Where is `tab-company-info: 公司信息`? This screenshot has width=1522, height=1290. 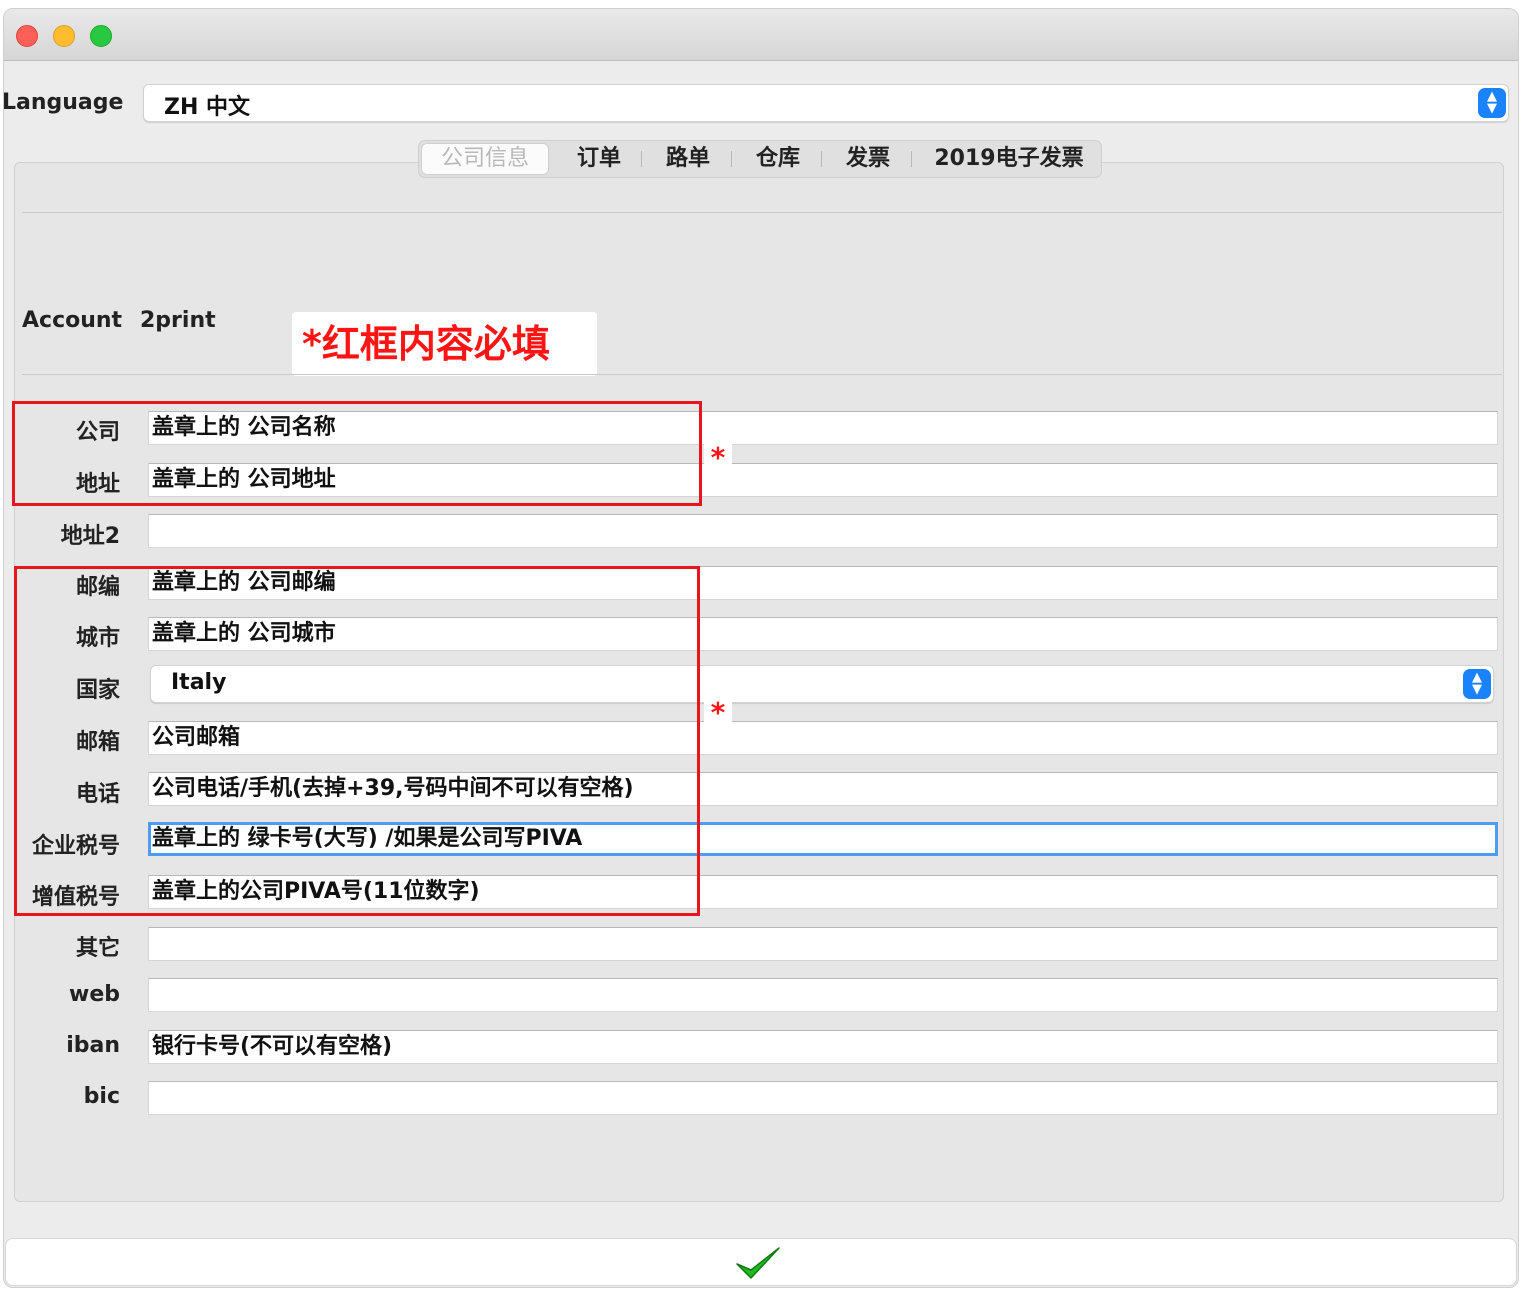 tab-company-info: 公司信息 is located at coordinates (485, 159).